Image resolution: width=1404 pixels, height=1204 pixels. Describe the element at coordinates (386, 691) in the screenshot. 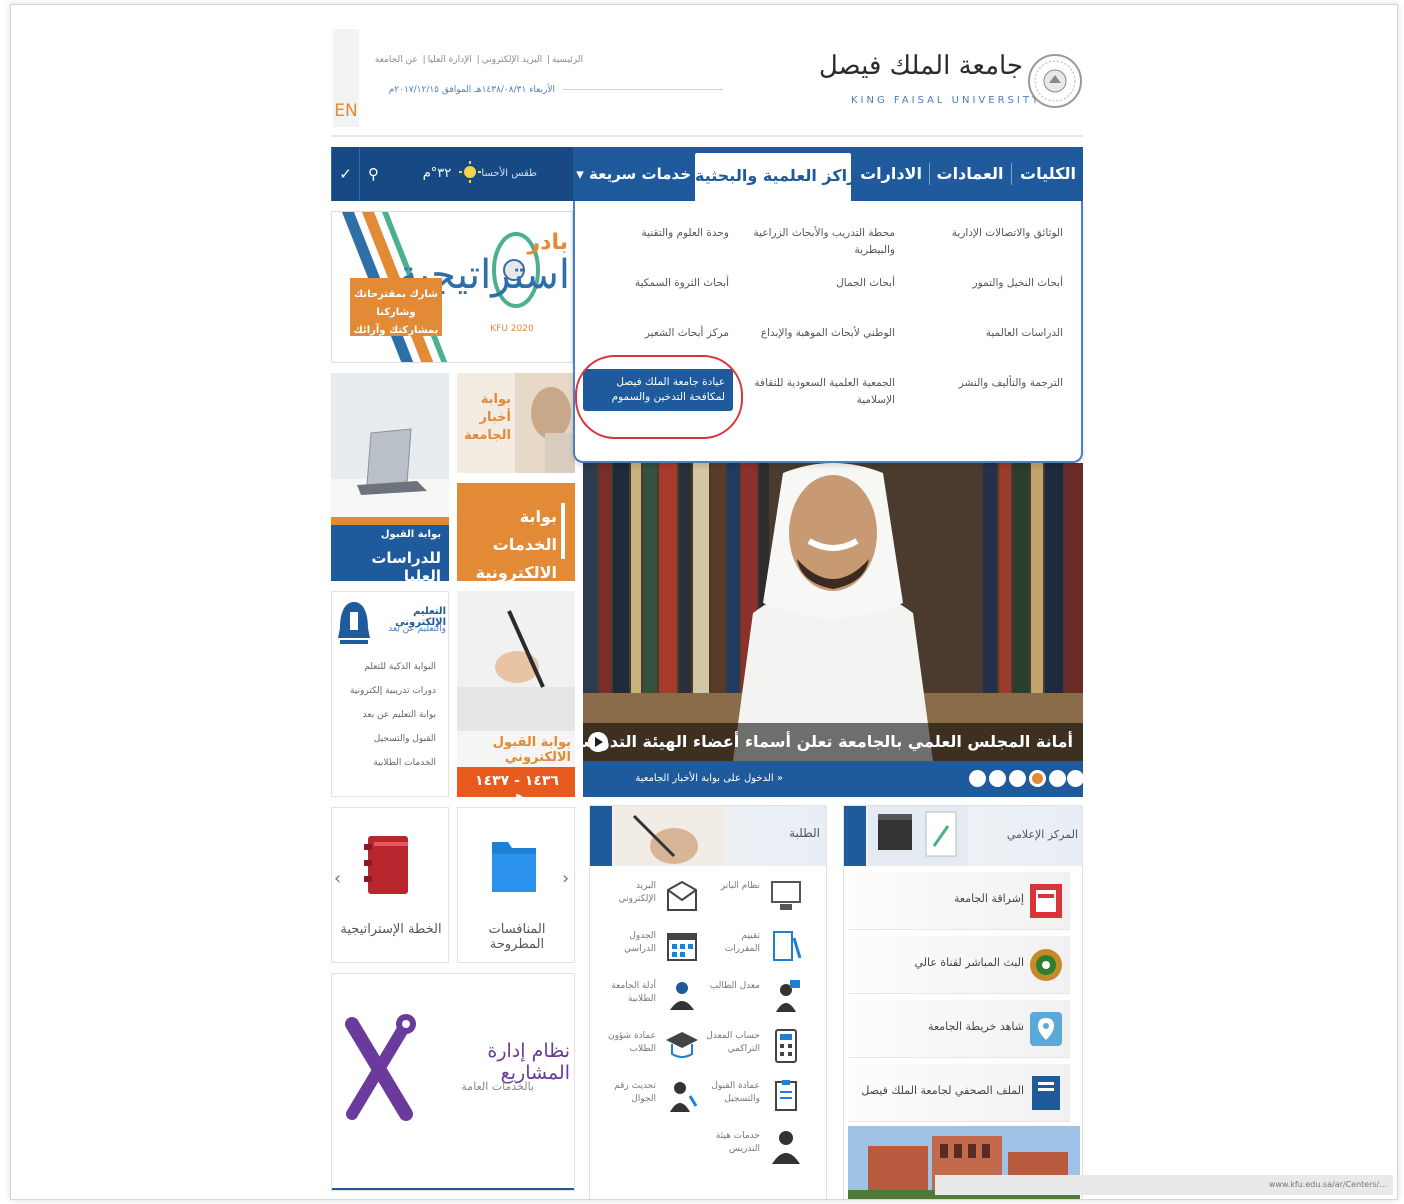

I see `elearning-link: دورات تدريبية إلكترونية` at that location.